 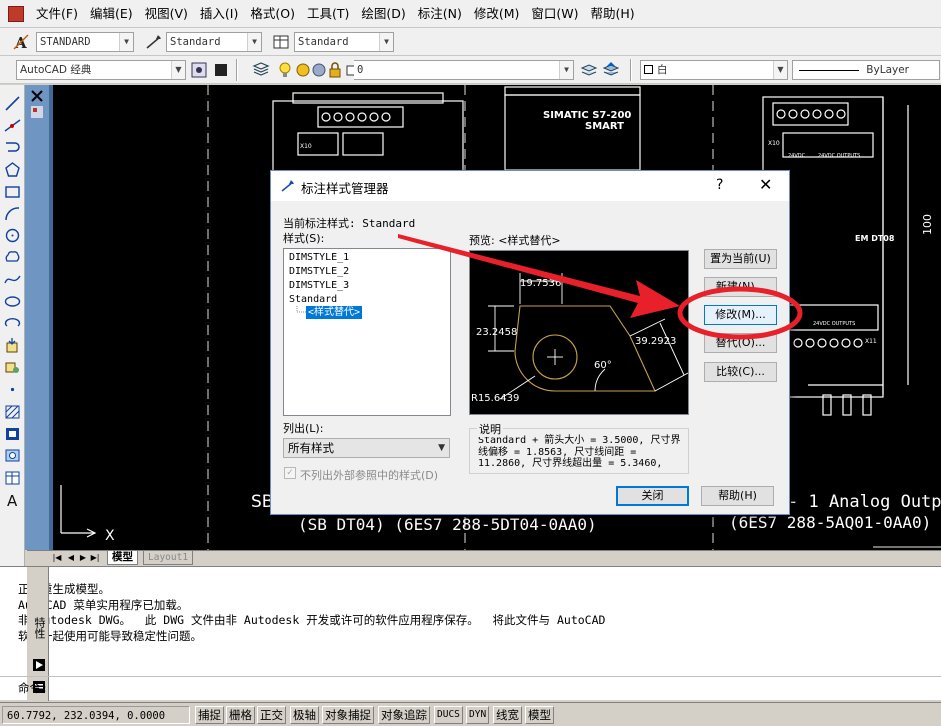 What do you see at coordinates (12, 103) in the screenshot?
I see `line-tool-icon` at bounding box center [12, 103].